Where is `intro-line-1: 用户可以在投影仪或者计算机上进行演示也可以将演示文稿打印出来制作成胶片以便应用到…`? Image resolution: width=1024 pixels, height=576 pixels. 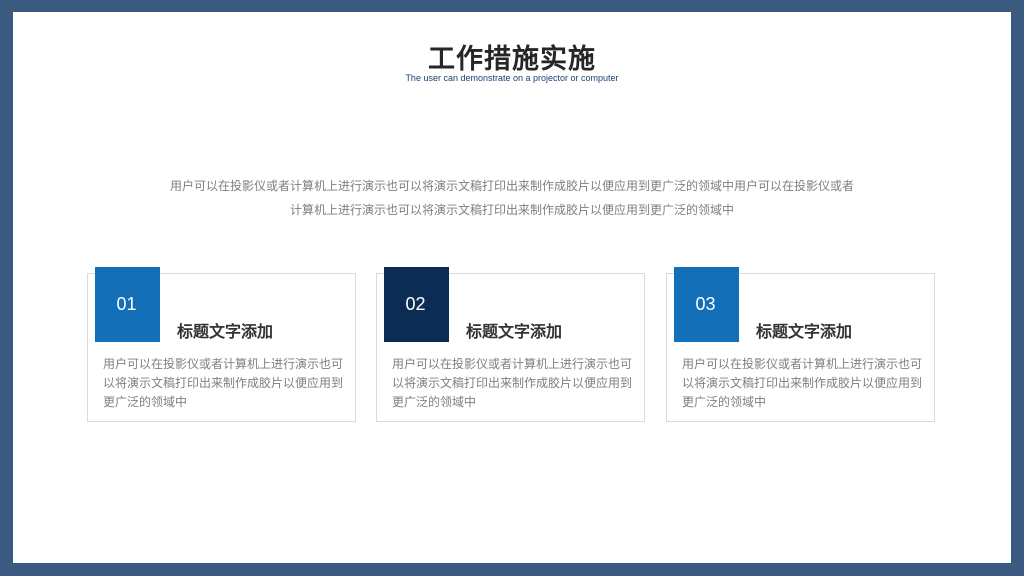
intro-line-1: 用户可以在投影仪或者计算机上进行演示也可以将演示文稿打印出来制作成胶片以便应用到… is located at coordinates (511, 186).